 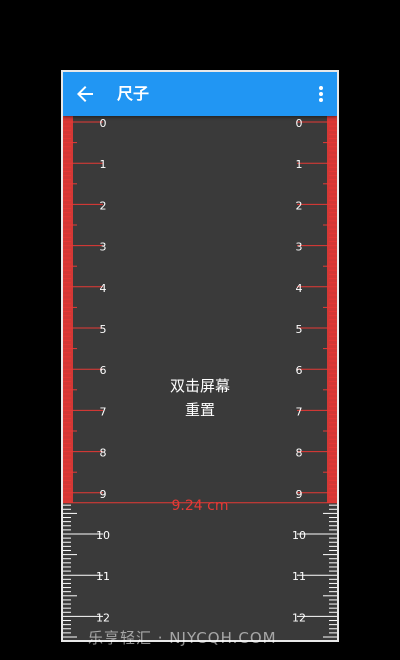 I want to click on more-vert-icon, so click(x=321, y=94).